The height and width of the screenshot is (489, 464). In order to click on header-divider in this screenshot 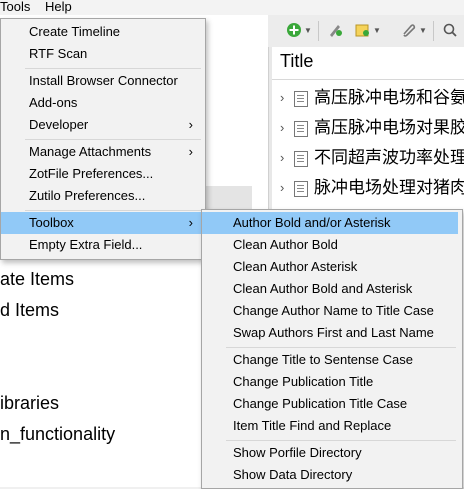, I will do `click(368, 79)`.